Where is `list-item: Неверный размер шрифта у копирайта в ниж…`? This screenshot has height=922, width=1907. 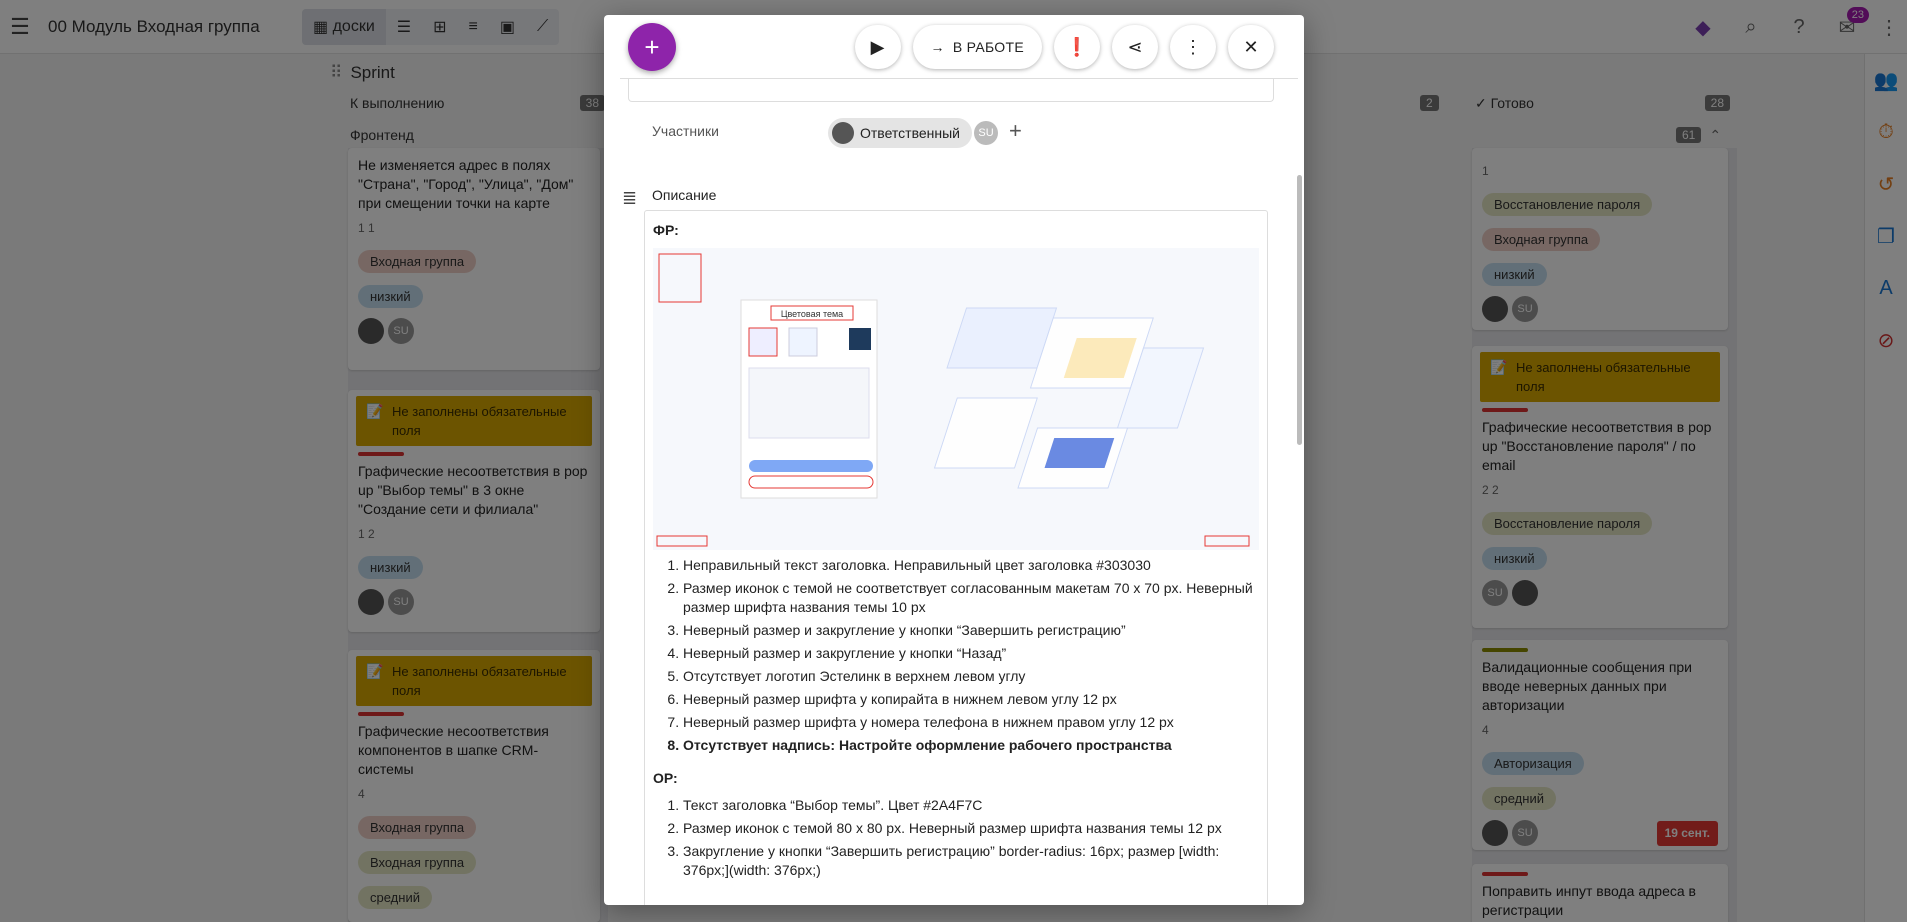
list-item: Неверный размер шрифта у копирайта в ниж… is located at coordinates (971, 699).